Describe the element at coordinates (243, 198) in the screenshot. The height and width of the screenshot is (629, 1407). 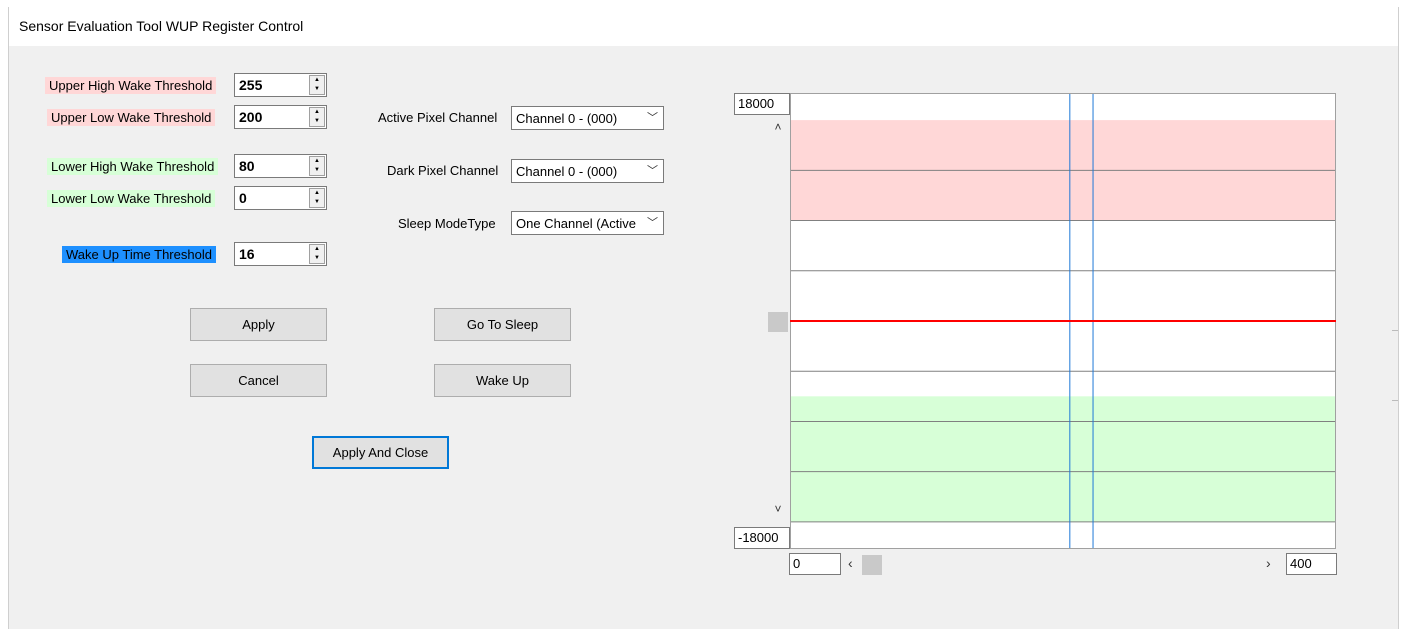
I see `lower-low-threshold-value: 0` at that location.